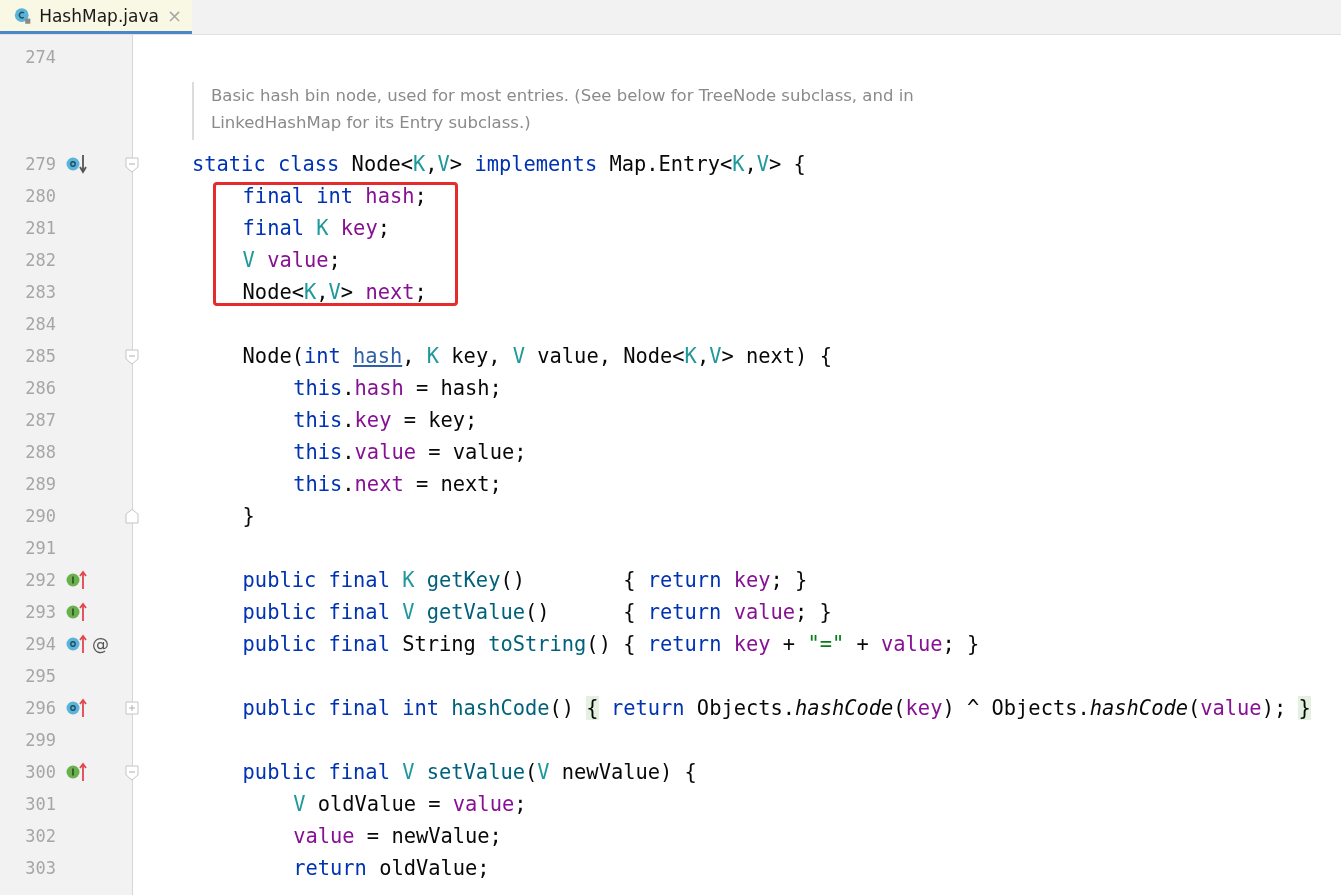 The width and height of the screenshot is (1341, 895). What do you see at coordinates (40, 740) in the screenshot?
I see `line-number: 299` at bounding box center [40, 740].